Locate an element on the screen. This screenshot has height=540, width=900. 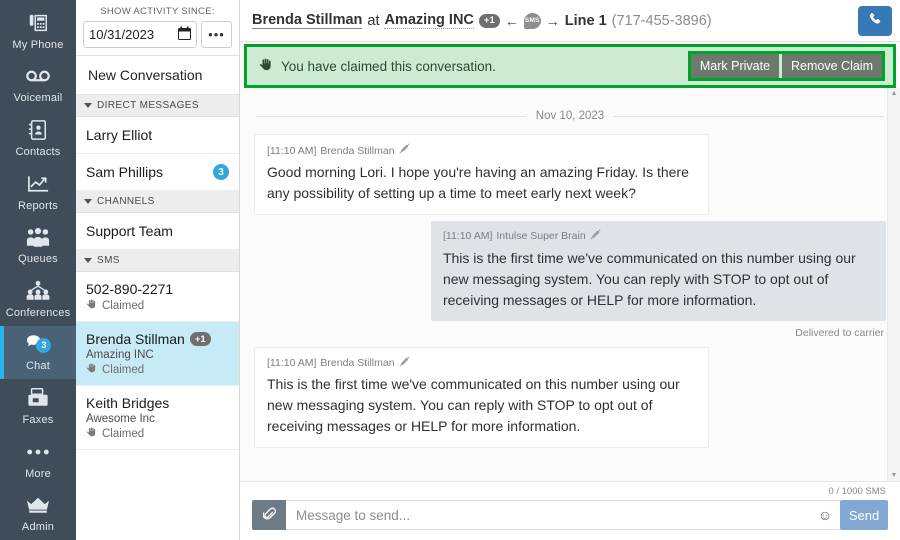
activity-more-button: ••• is located at coordinates (216, 34).